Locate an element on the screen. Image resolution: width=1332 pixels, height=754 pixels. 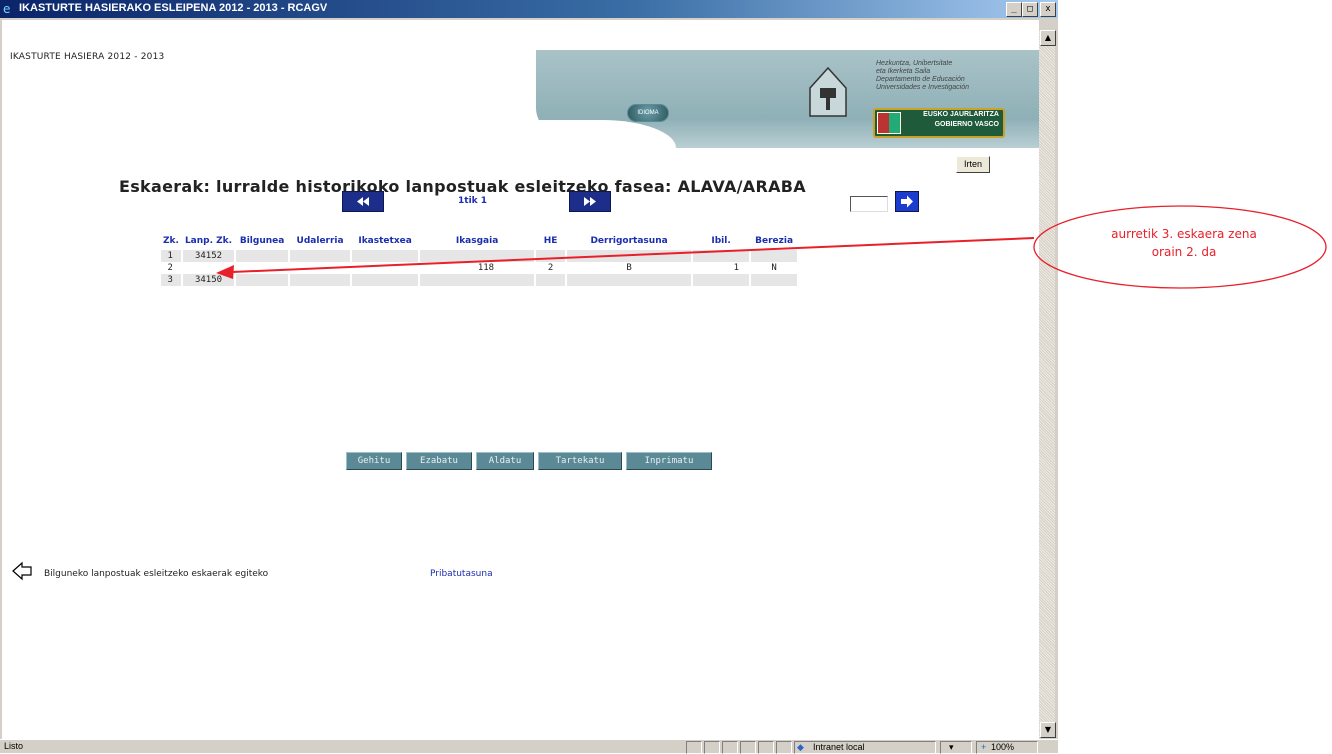
table-row: 3 34150 is located at coordinates (479, 280).